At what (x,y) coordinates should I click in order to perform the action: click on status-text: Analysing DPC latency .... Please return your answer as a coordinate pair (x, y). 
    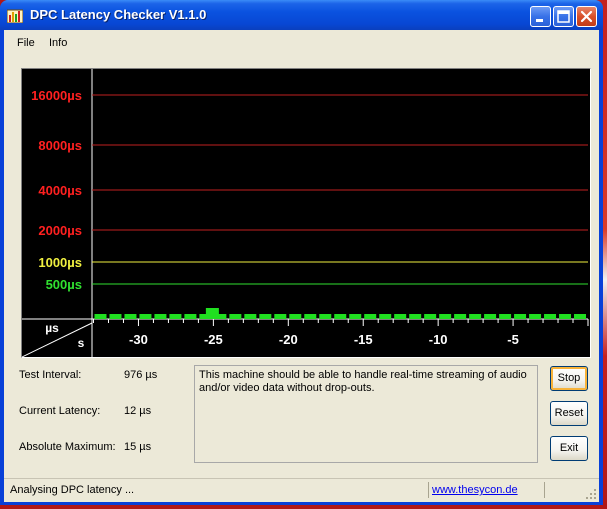
    Looking at the image, I should click on (217, 490).